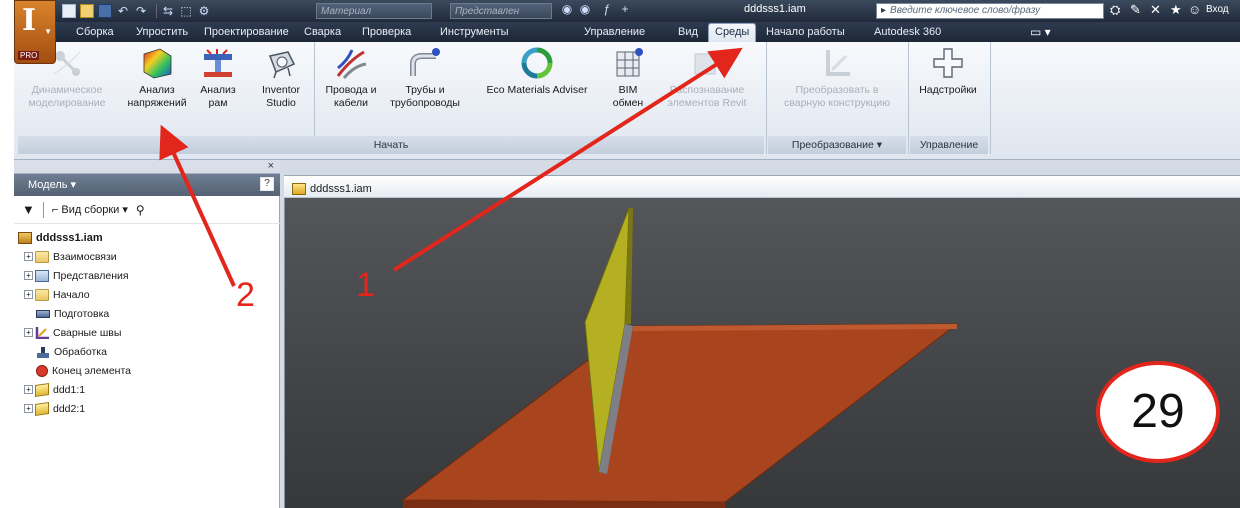  I want to click on part-icon, so click(42, 408).